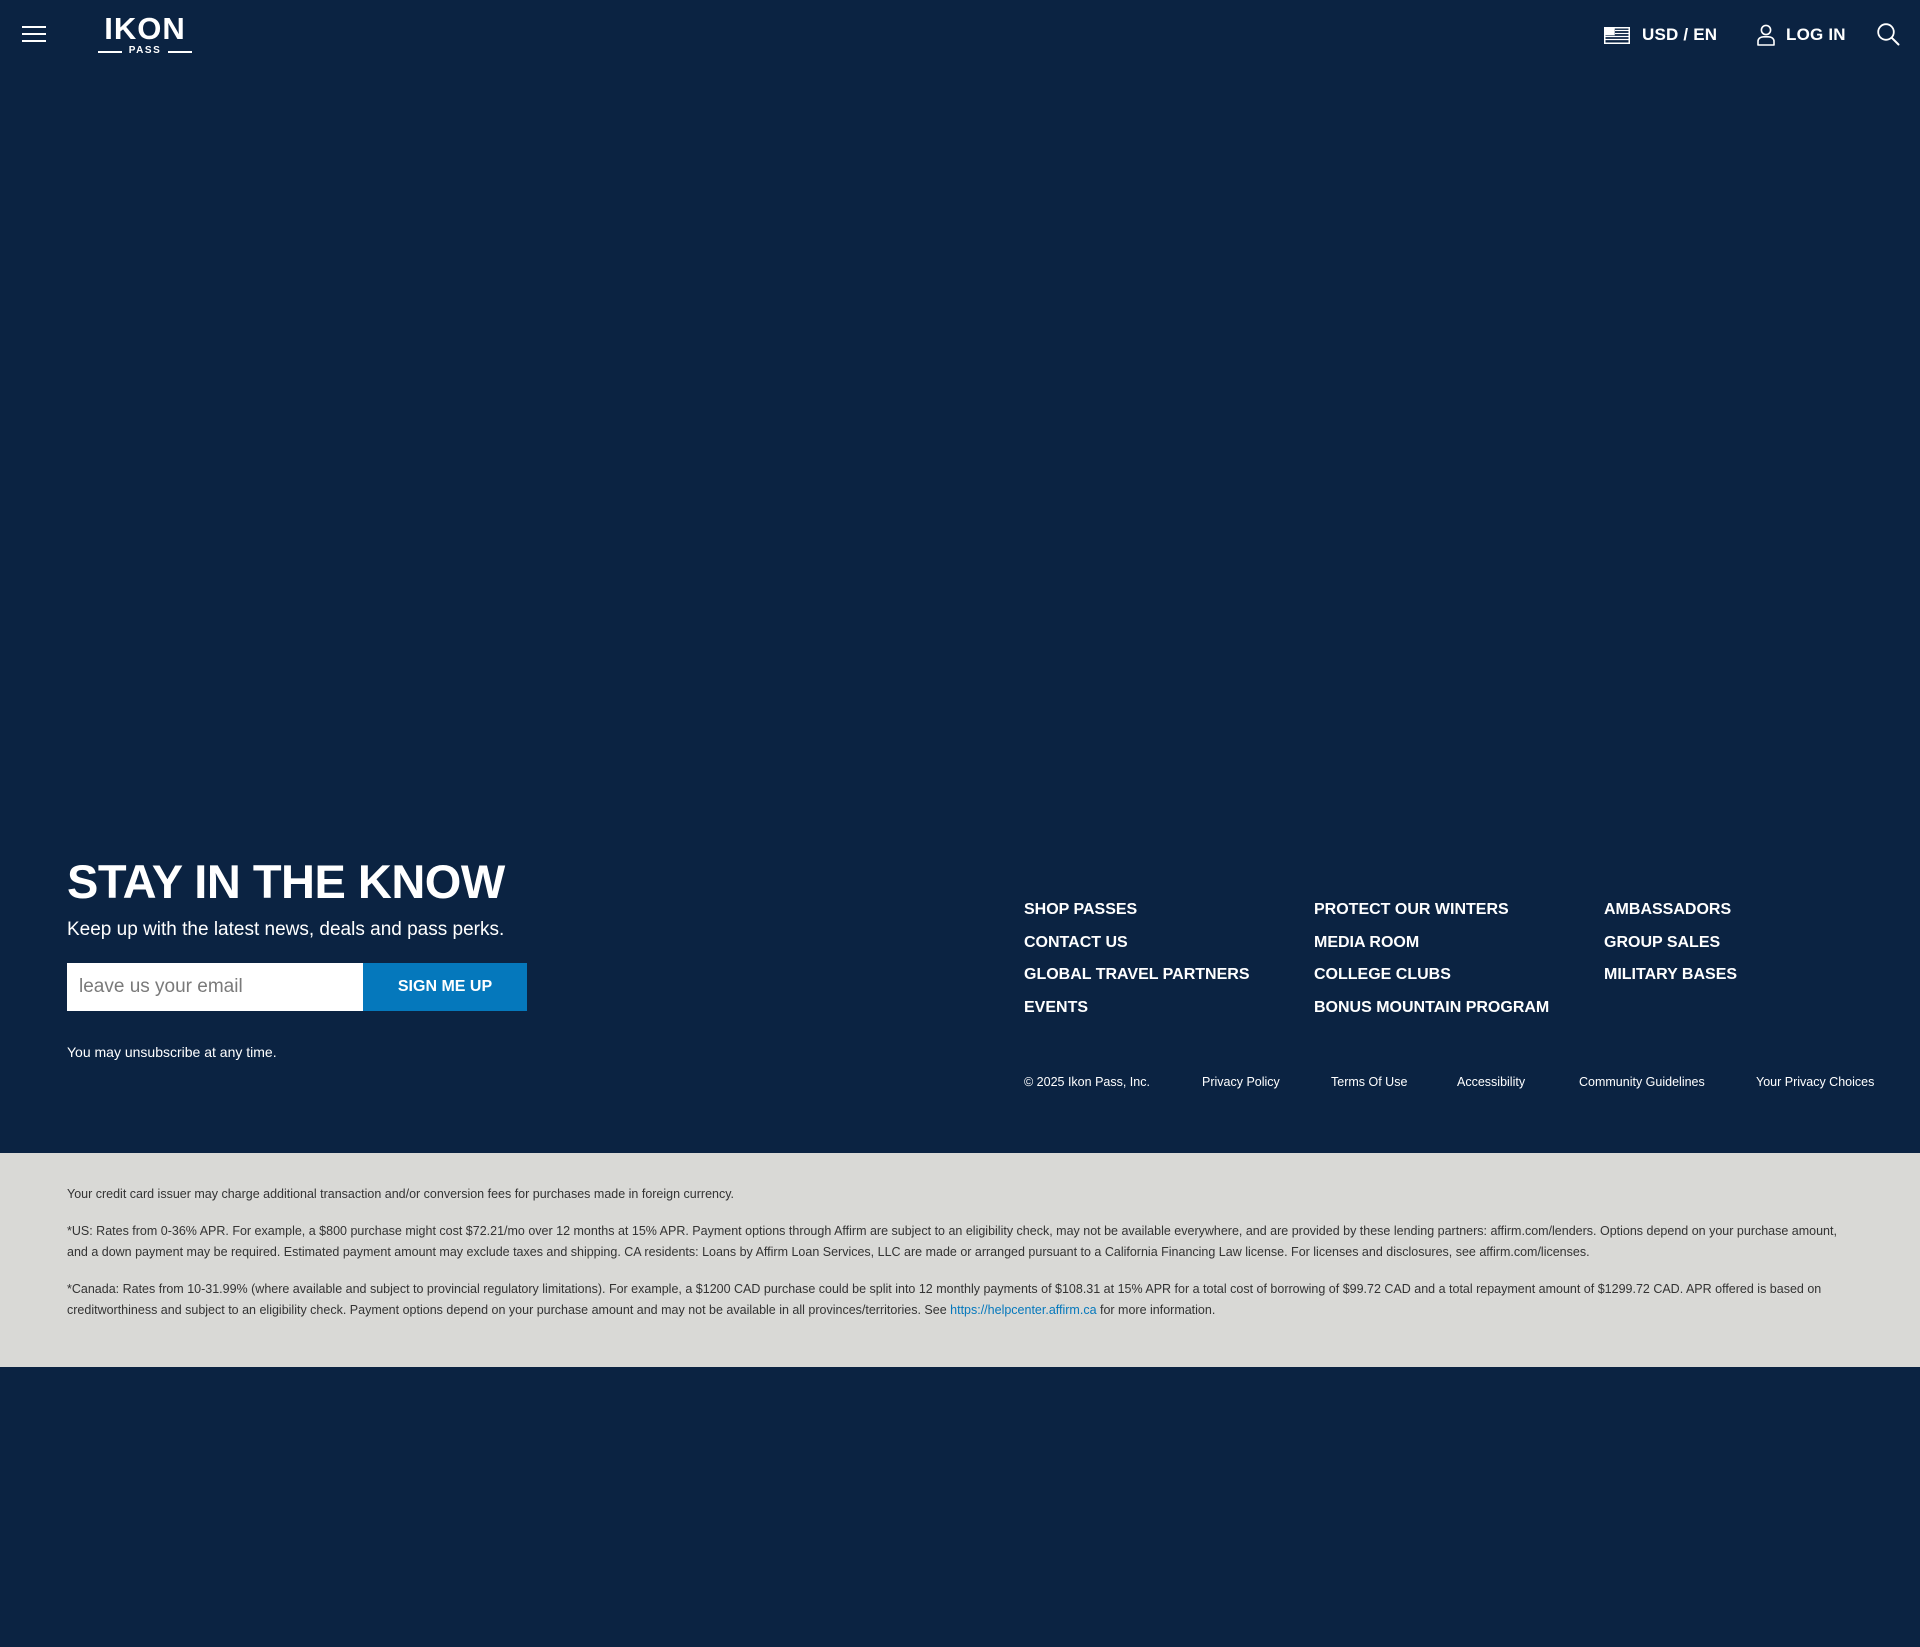 The height and width of the screenshot is (1647, 1920). Describe the element at coordinates (1431, 975) in the screenshot. I see `footer-link-college-clubs: COLLEGE CLUBS` at that location.